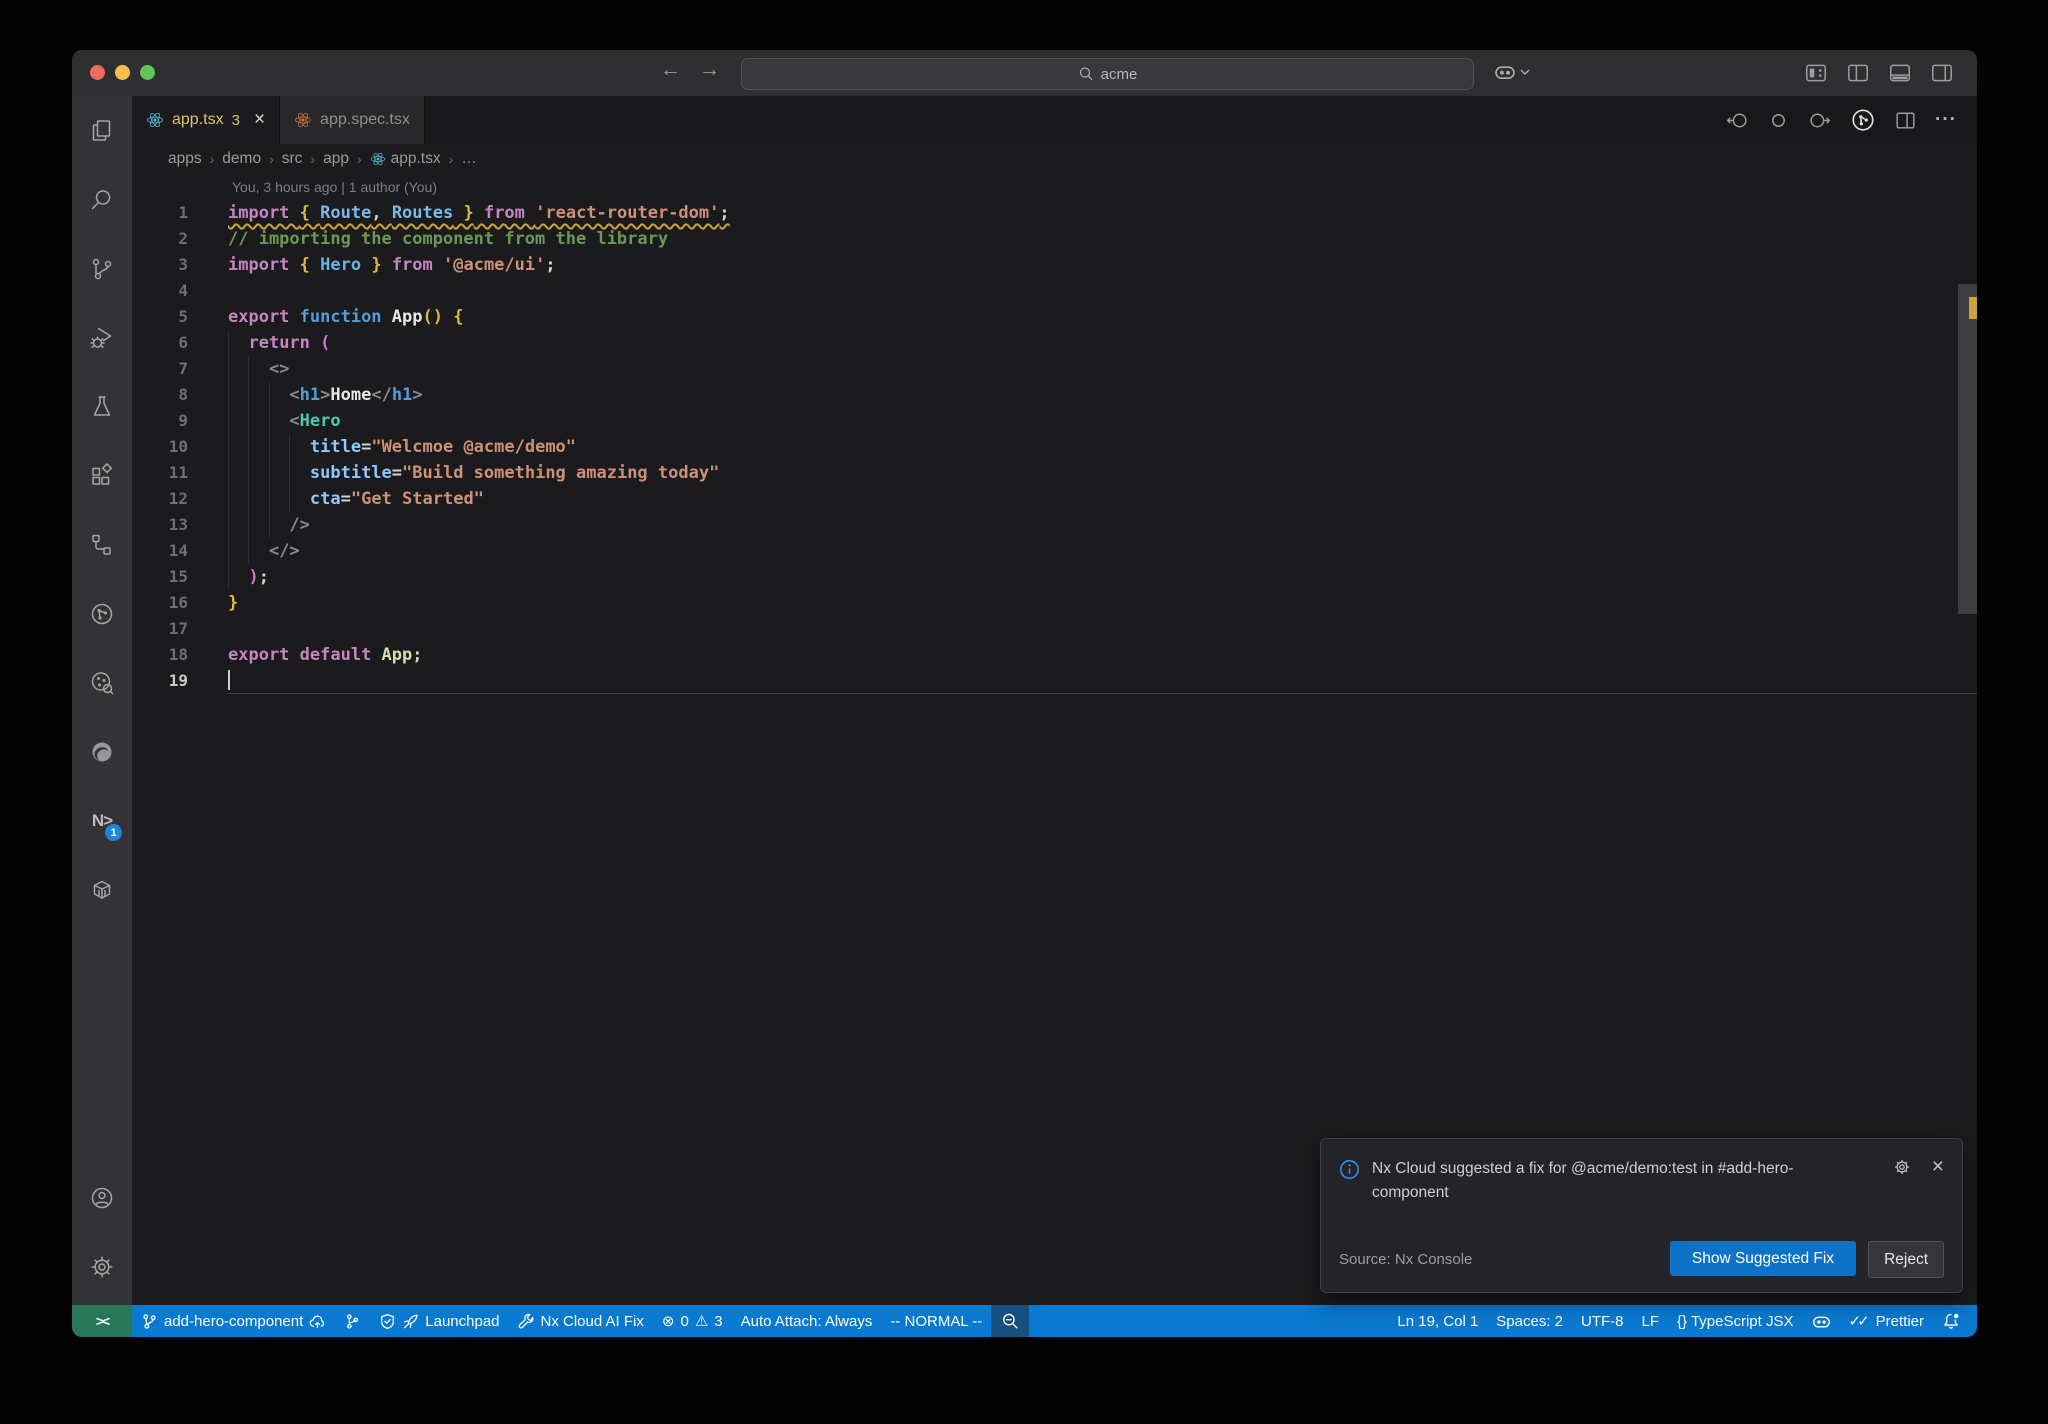 This screenshot has height=1424, width=2048. I want to click on settings-button, so click(102, 1266).